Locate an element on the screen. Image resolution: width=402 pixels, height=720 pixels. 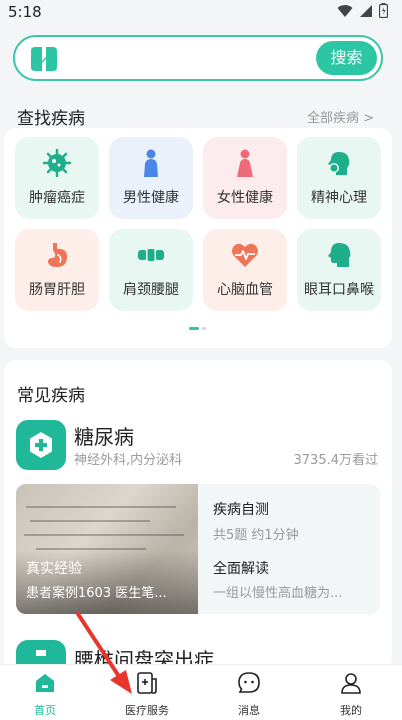
spine-icon is located at coordinates (151, 255).